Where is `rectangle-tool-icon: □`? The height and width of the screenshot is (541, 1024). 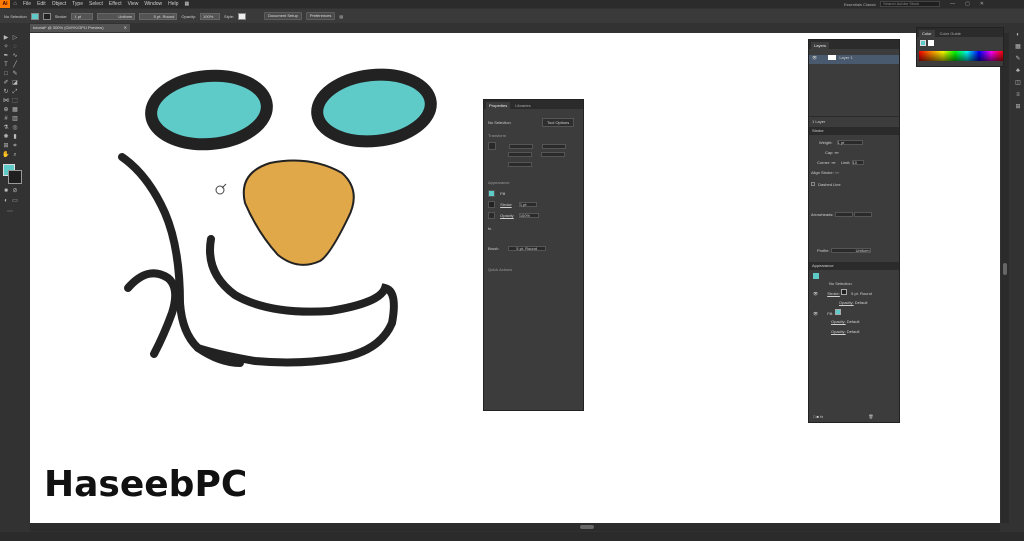 rectangle-tool-icon: □ is located at coordinates (6, 74).